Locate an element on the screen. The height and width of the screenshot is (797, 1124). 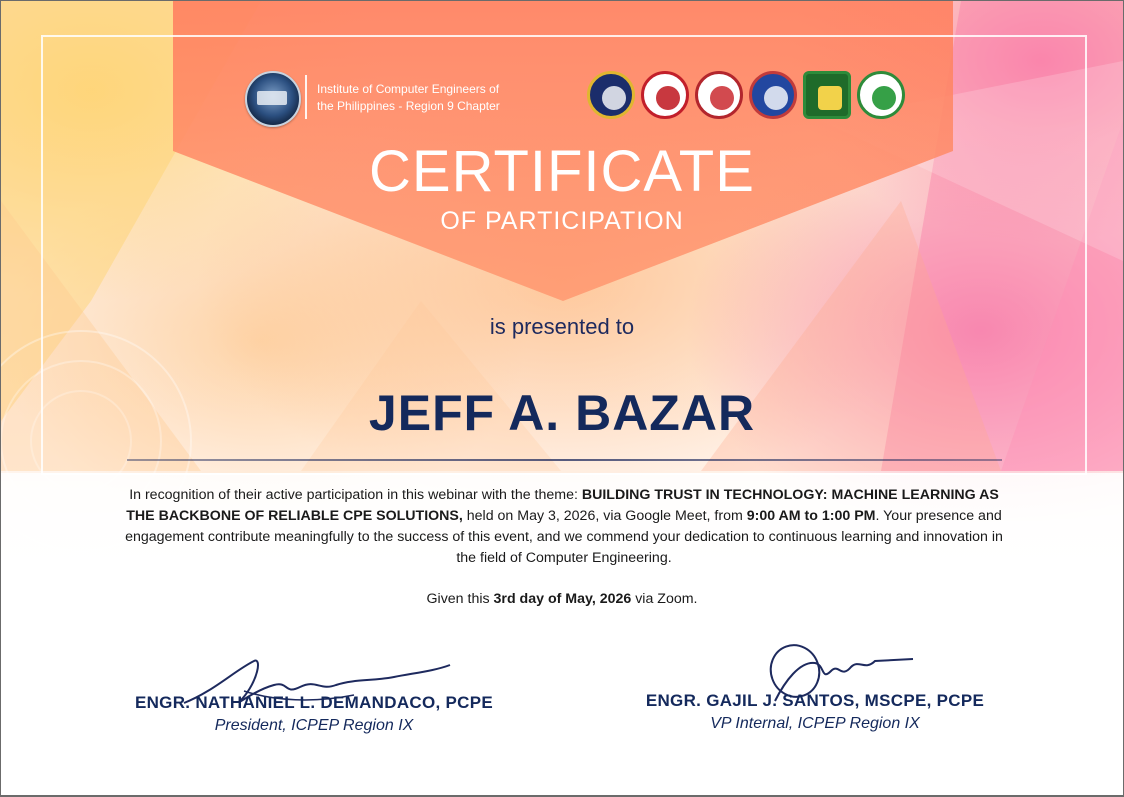
president-name: ENGR. NATHANIEL L. DEMANDACO, PCPE is located at coordinates (314, 702).